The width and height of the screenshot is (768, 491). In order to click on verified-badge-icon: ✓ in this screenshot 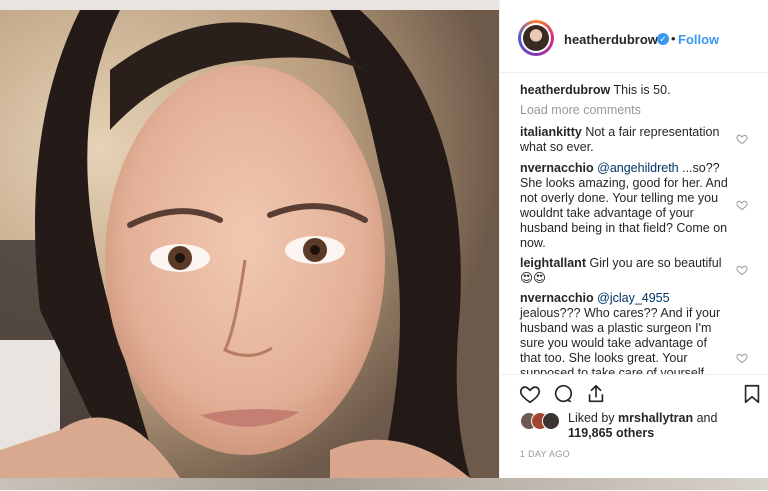, I will do `click(663, 39)`.